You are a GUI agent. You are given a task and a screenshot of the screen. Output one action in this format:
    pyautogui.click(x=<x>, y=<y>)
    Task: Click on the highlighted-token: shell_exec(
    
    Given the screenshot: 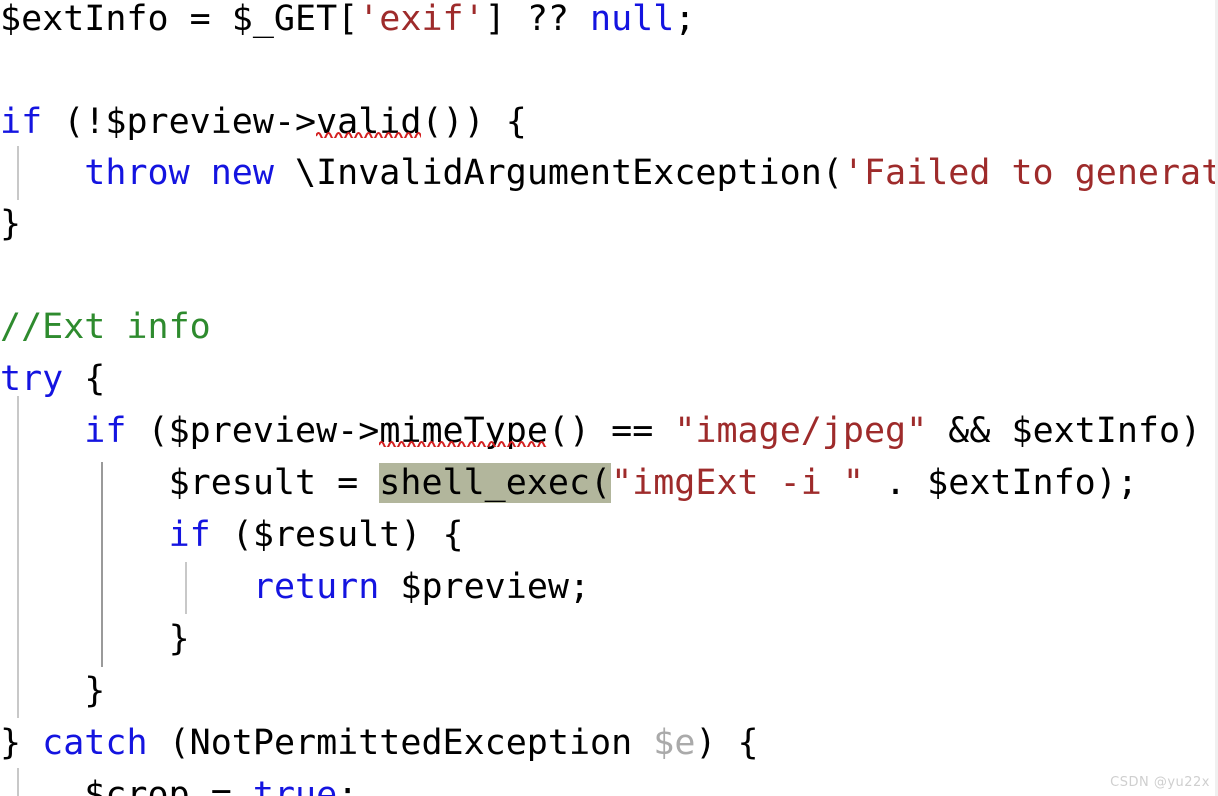 What is the action you would take?
    pyautogui.click(x=495, y=483)
    